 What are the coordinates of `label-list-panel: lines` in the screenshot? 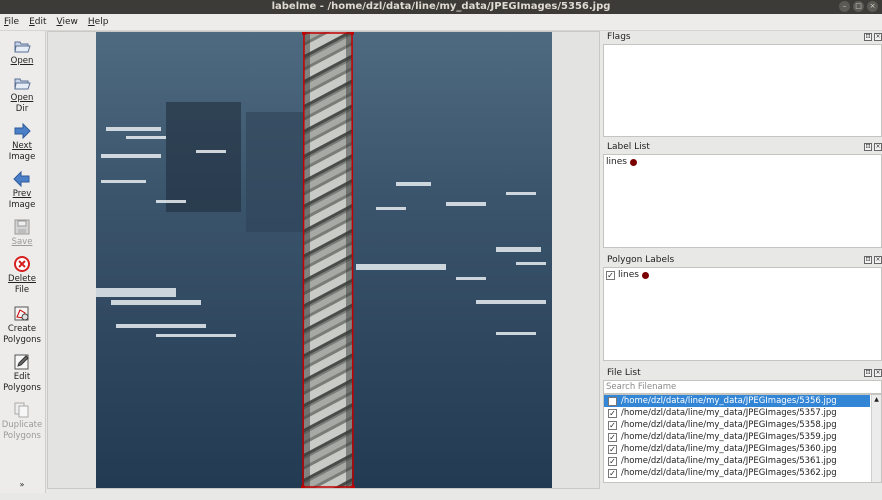 It's located at (742, 201).